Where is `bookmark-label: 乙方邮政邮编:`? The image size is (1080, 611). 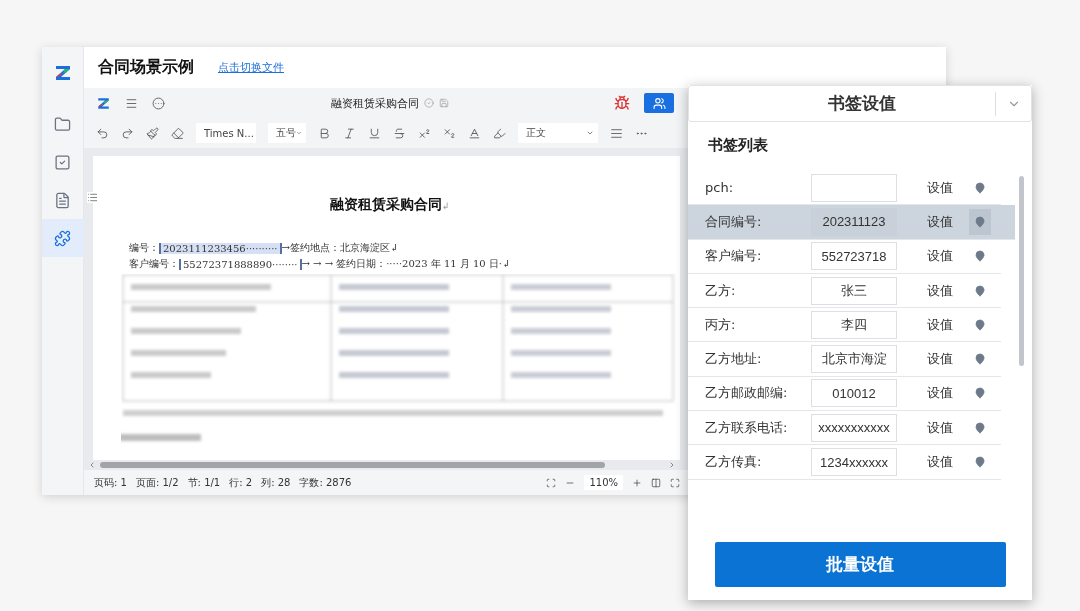
bookmark-label: 乙方邮政邮编: is located at coordinates (747, 393).